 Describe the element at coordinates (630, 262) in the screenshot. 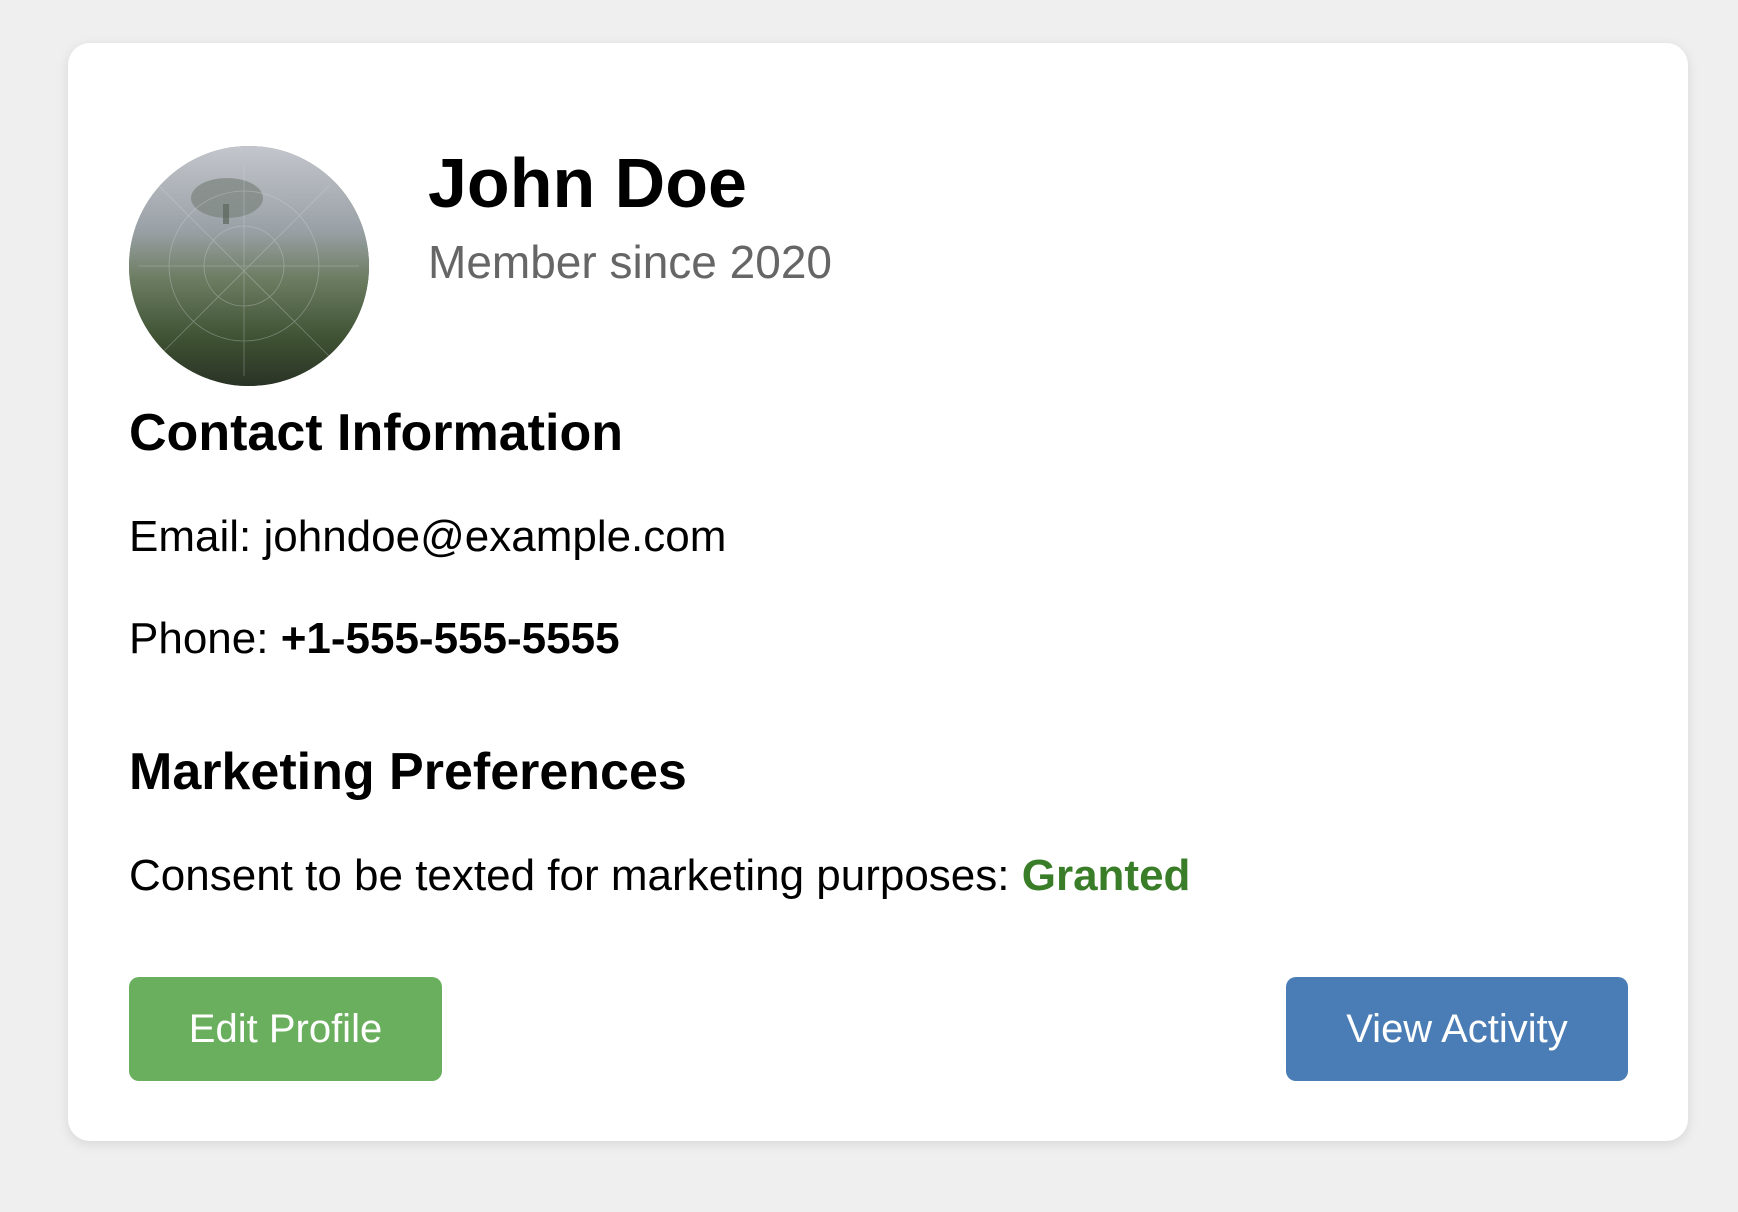

I see `member-since-text: Member since 2020` at that location.